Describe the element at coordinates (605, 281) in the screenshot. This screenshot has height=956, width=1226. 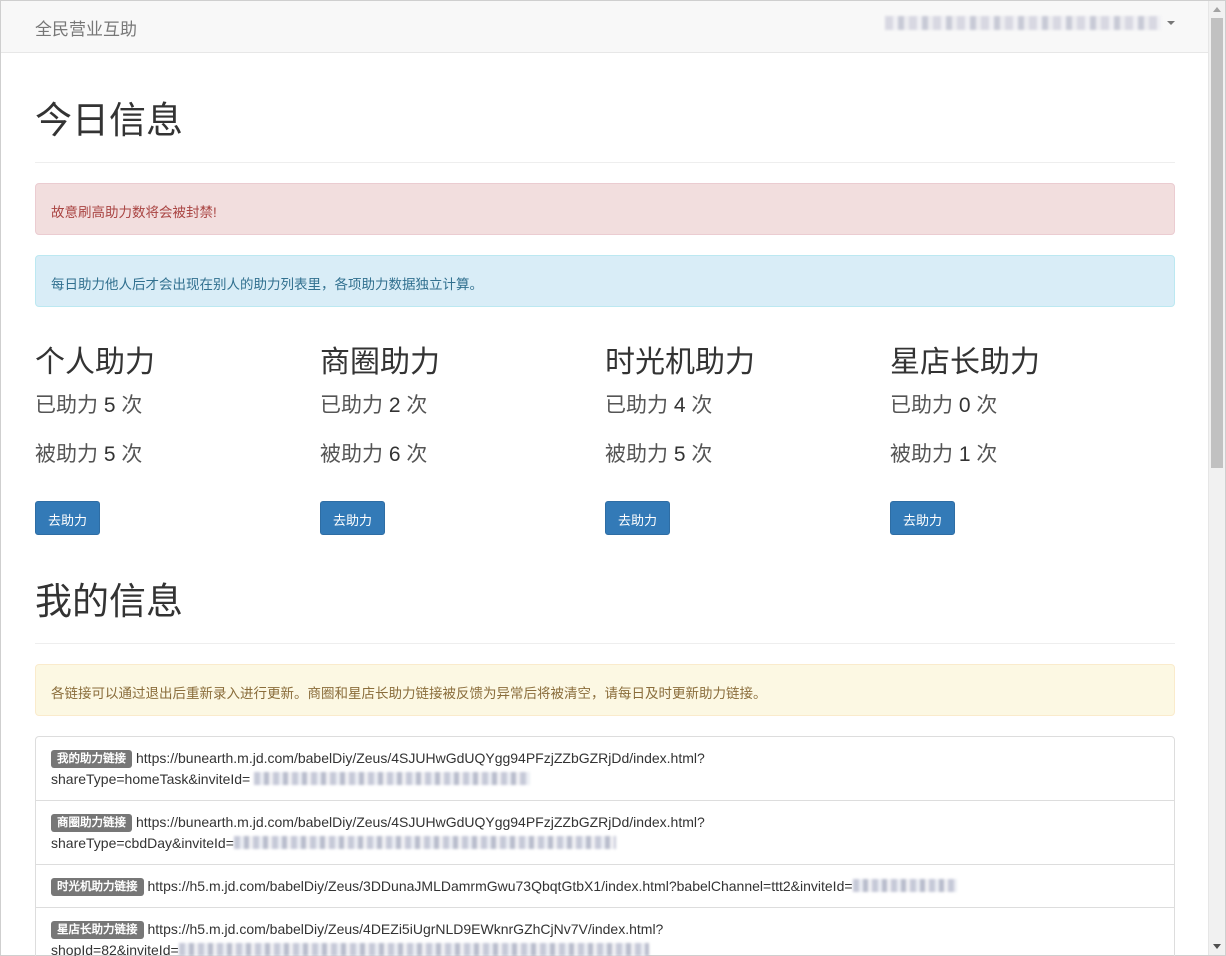
I see `info-alert: 每日助力他人后才会出现在别人的助力列表里，各项助力数据独立计算。` at that location.